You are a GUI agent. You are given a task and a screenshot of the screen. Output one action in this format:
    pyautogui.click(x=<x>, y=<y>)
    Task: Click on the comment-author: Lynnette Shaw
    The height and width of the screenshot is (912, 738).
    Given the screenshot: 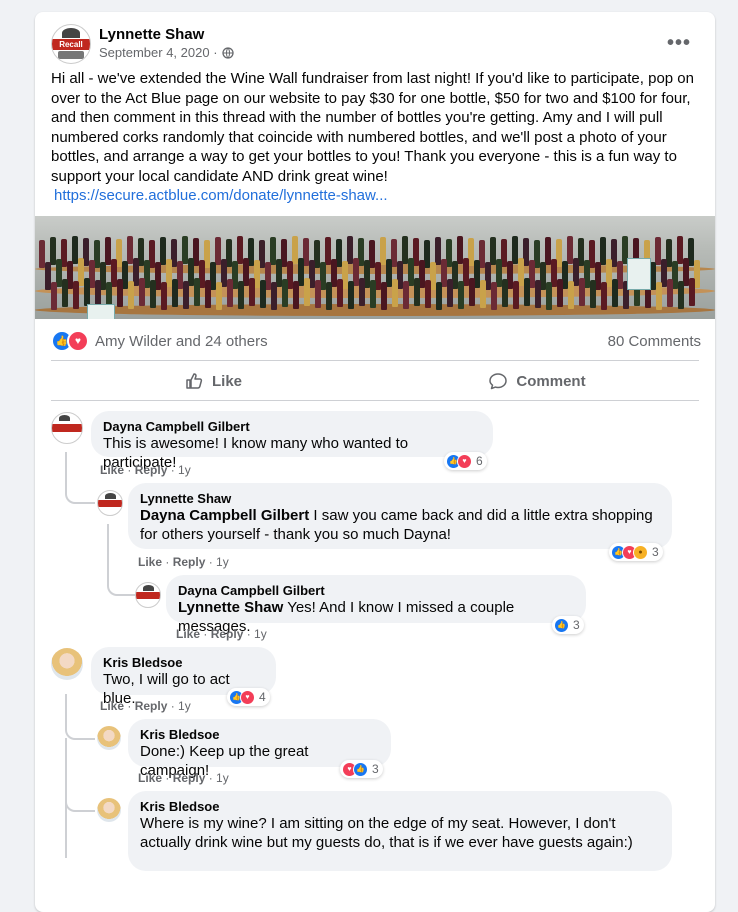 What is the action you would take?
    pyautogui.click(x=400, y=499)
    